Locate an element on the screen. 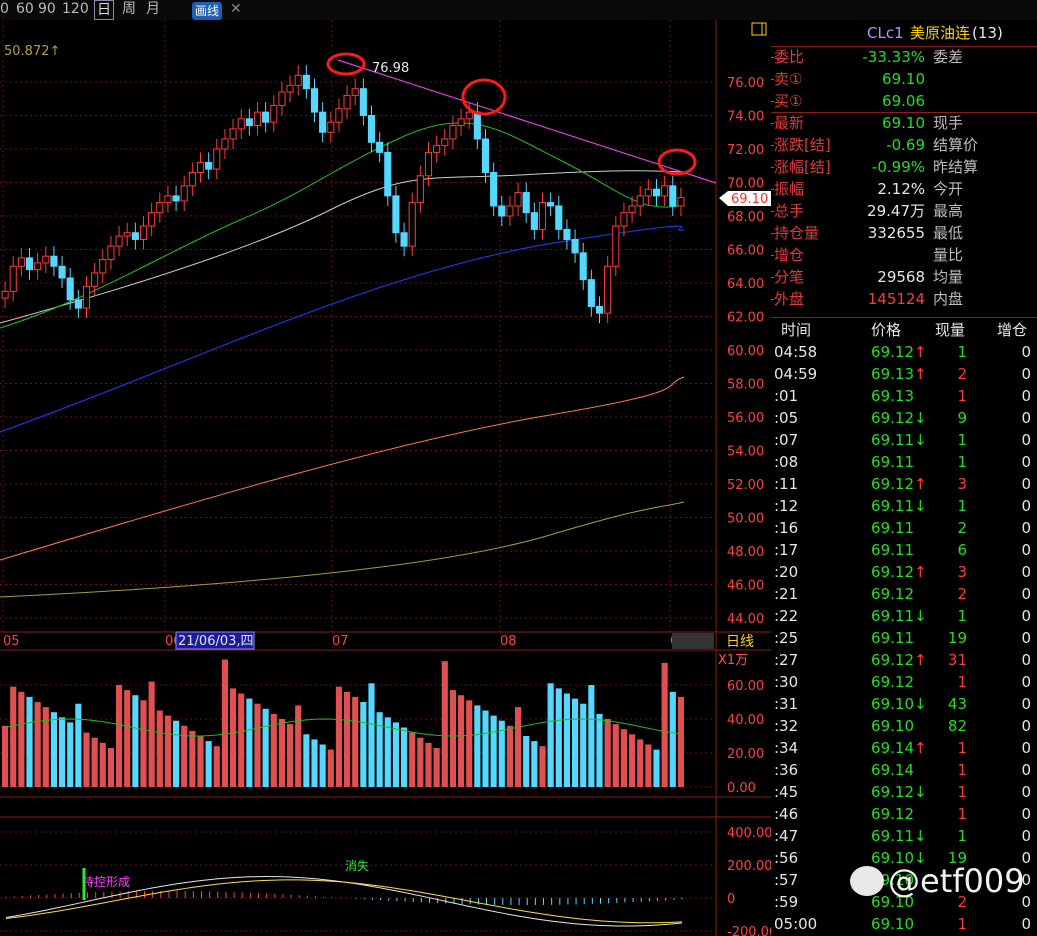  period-month-button: 月 is located at coordinates (153, 9).